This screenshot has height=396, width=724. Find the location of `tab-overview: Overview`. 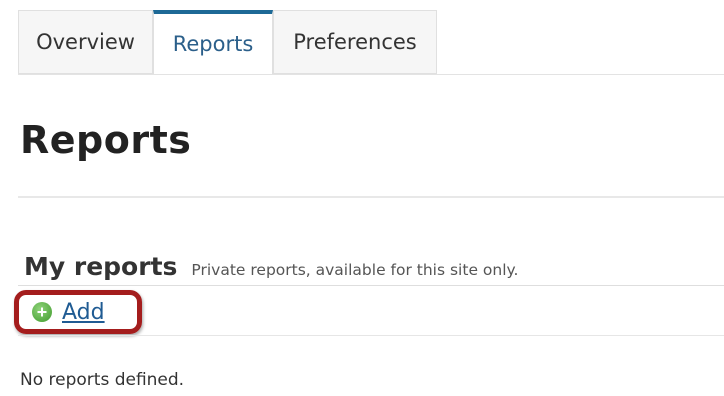

tab-overview: Overview is located at coordinates (85, 42).